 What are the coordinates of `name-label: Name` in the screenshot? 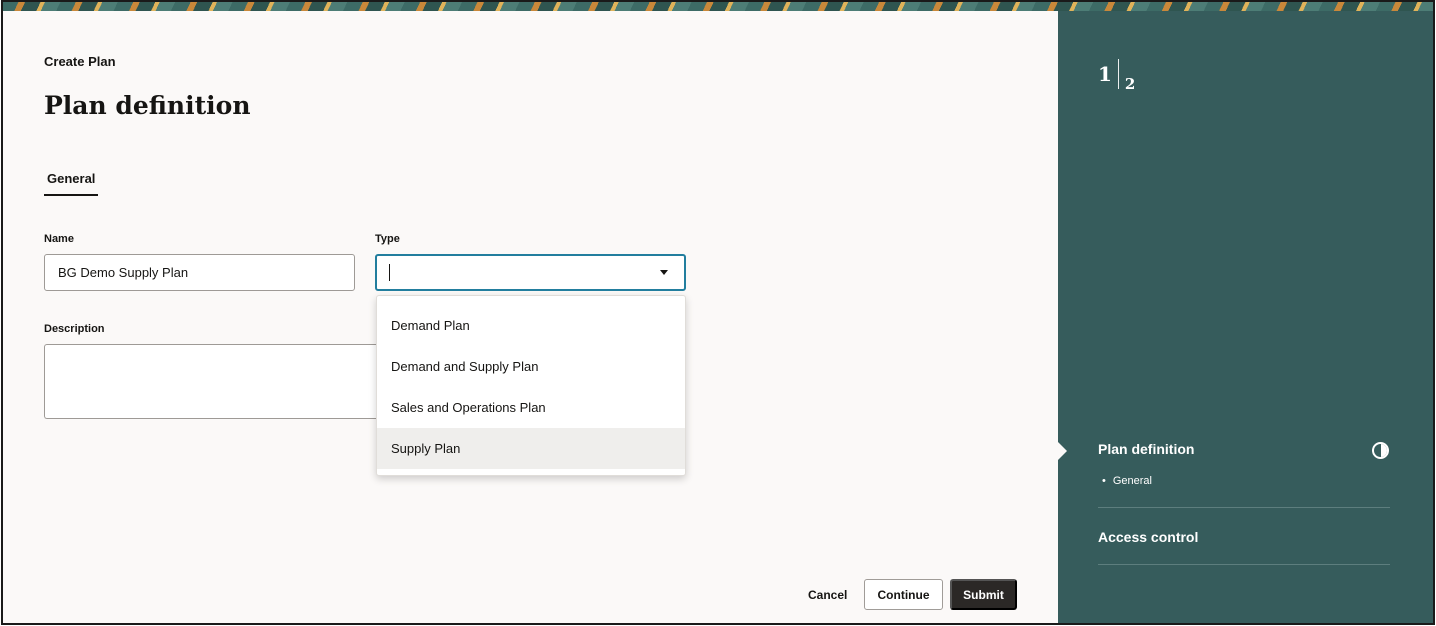 It's located at (59, 239).